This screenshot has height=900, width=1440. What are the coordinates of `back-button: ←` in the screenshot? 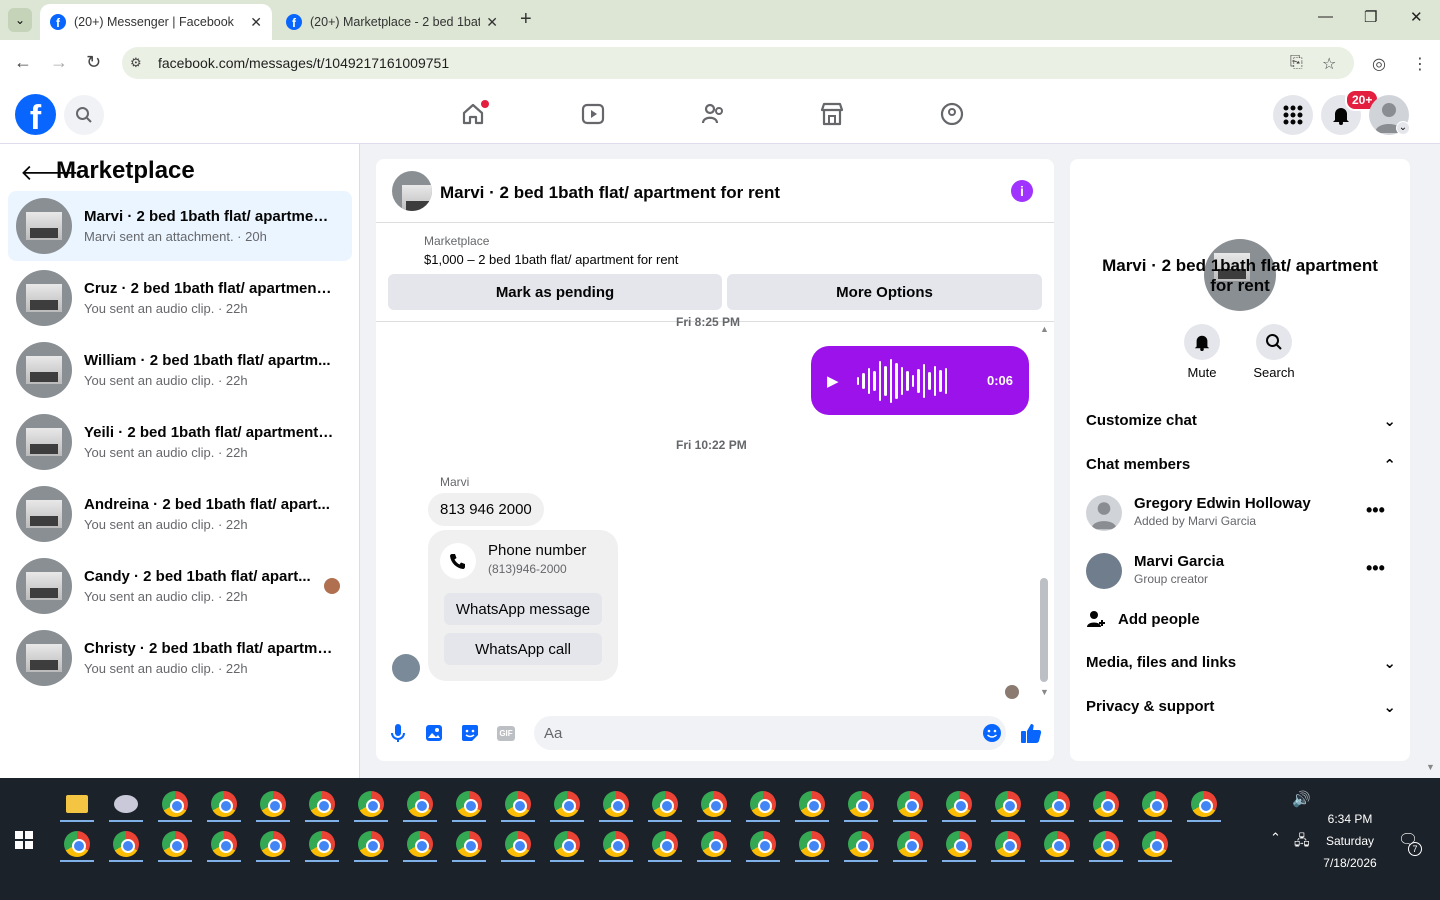 It's located at (23, 62).